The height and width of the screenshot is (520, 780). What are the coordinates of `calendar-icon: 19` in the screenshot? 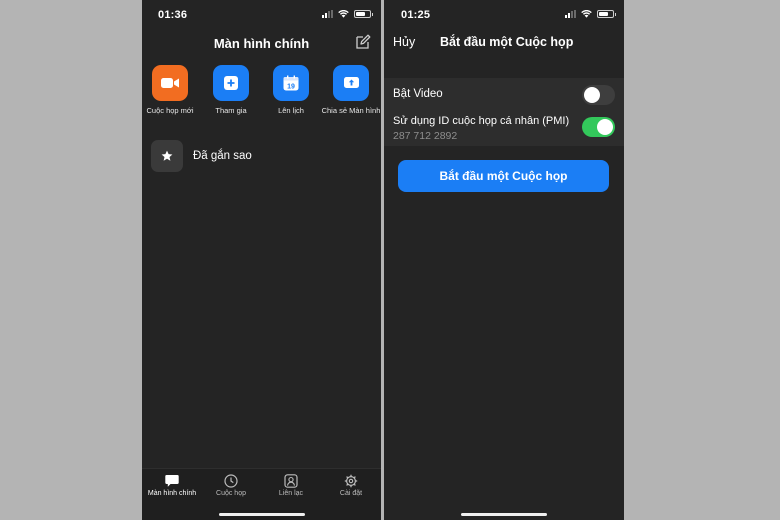 It's located at (291, 83).